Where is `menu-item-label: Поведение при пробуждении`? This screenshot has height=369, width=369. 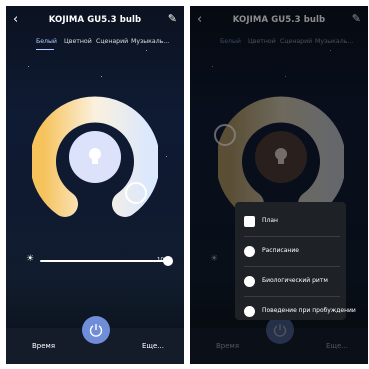
menu-item-label: Поведение при пробуждении is located at coordinates (309, 310).